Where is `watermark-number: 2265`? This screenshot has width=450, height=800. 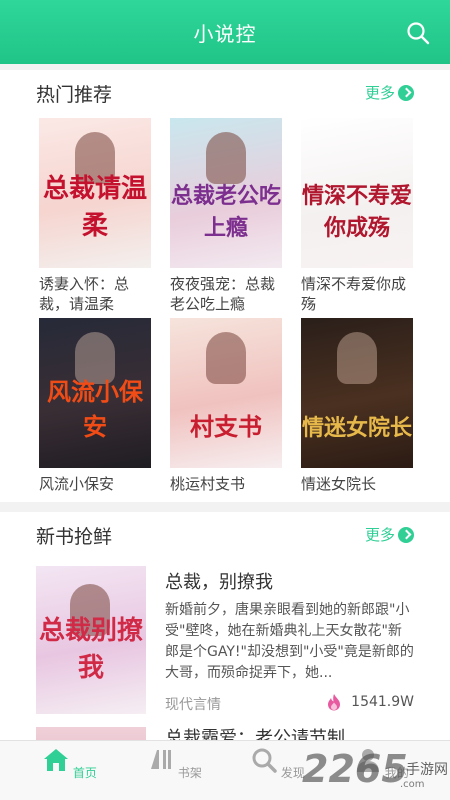
watermark-number: 2265 is located at coordinates (355, 769).